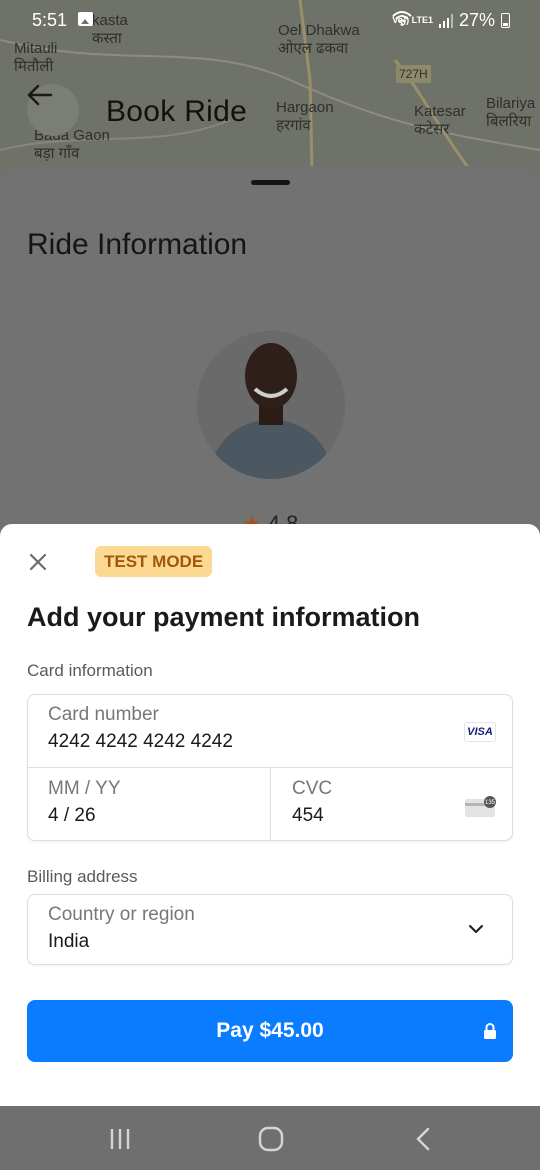 The width and height of the screenshot is (540, 1170). I want to click on home-button, so click(271, 1139).